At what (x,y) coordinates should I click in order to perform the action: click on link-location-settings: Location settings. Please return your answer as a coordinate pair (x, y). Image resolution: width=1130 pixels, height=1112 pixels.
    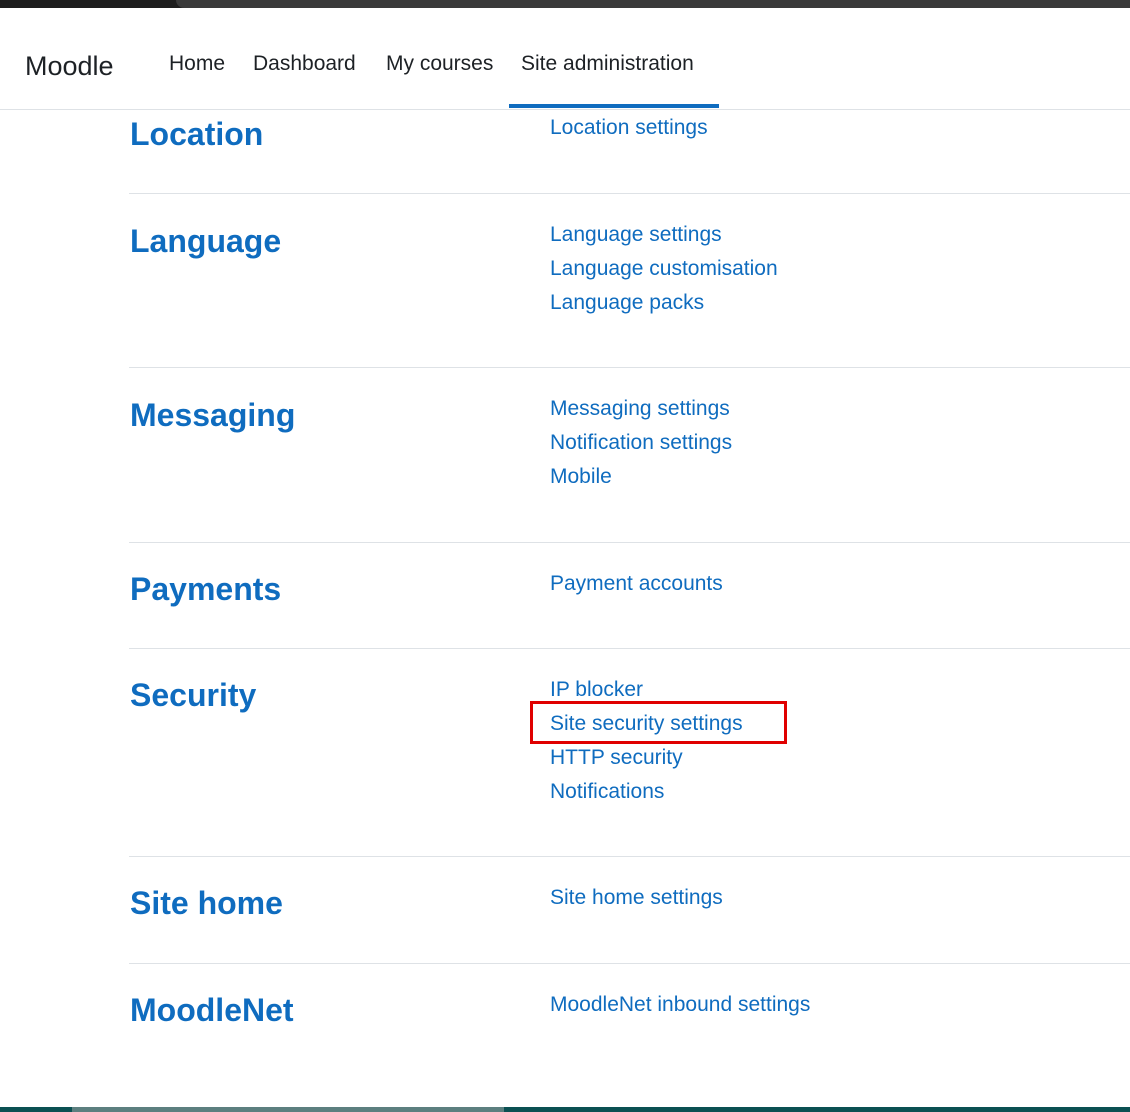
    Looking at the image, I should click on (629, 128).